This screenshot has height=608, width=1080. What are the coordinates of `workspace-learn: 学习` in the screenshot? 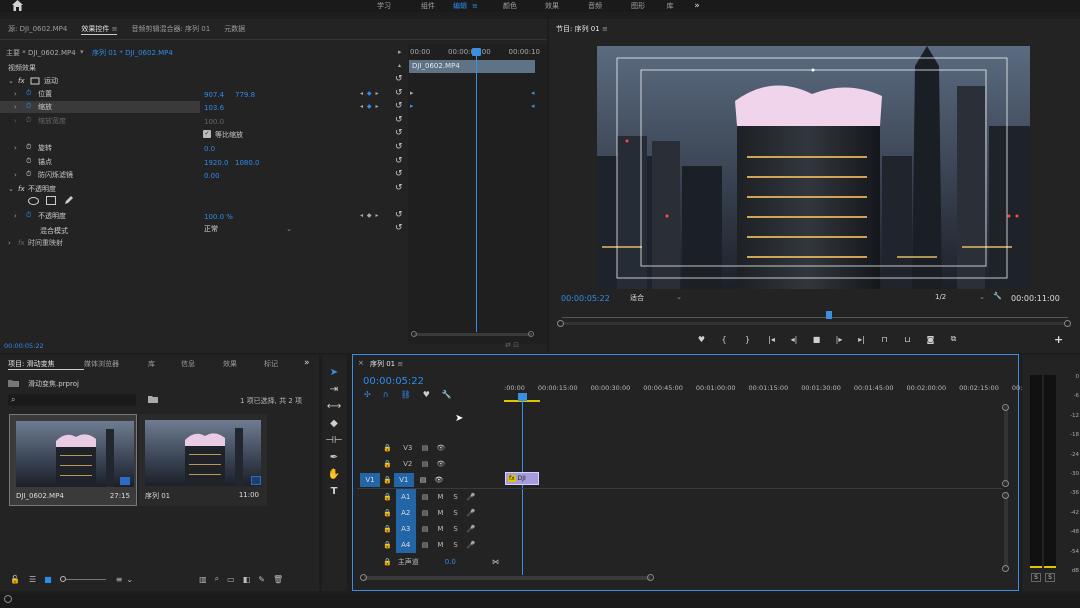 It's located at (384, 6).